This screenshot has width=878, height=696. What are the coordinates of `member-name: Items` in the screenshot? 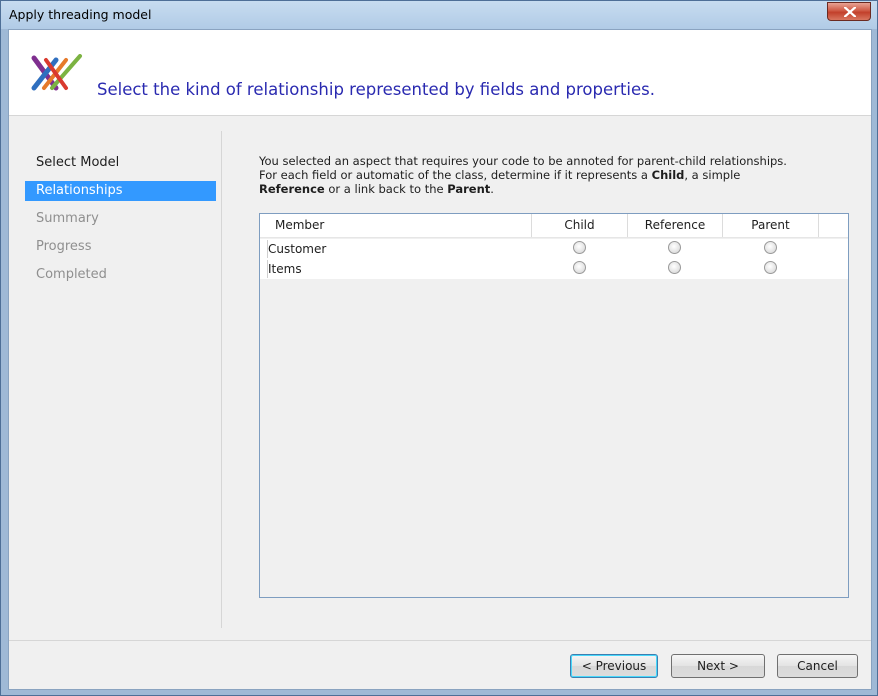 It's located at (284, 269).